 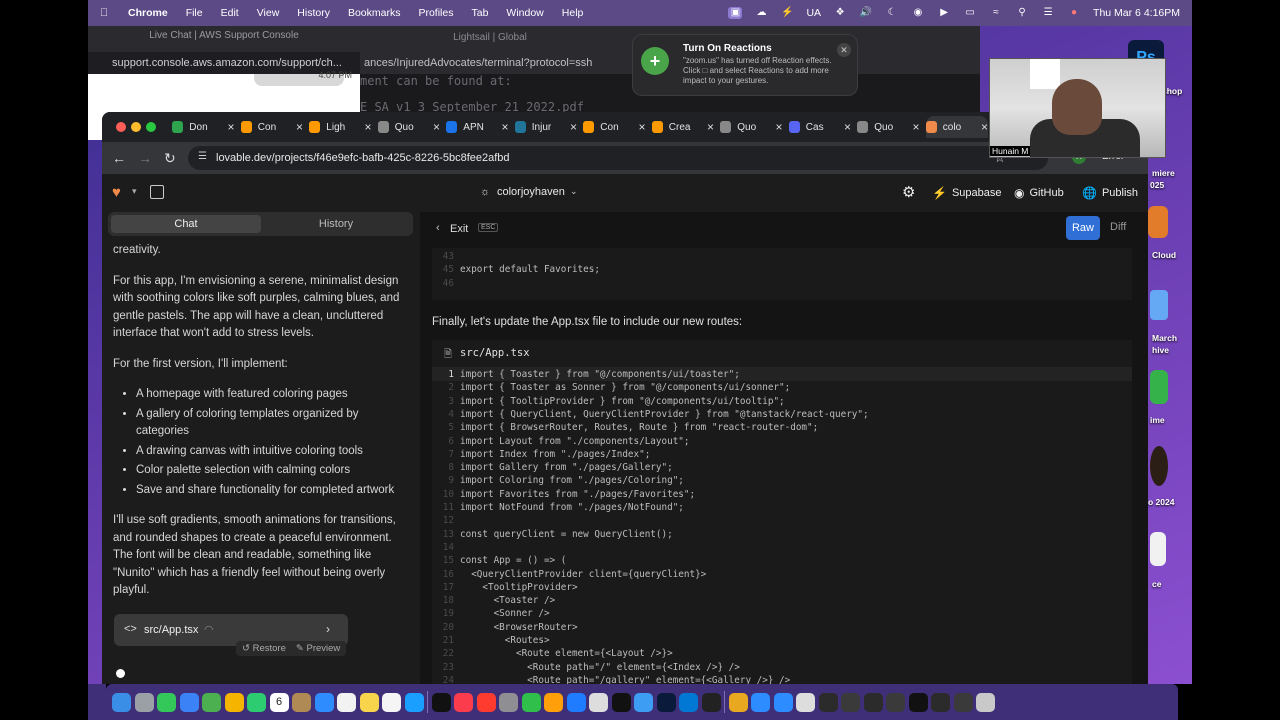 What do you see at coordinates (828, 702) in the screenshot?
I see `dock-folder1-icon` at bounding box center [828, 702].